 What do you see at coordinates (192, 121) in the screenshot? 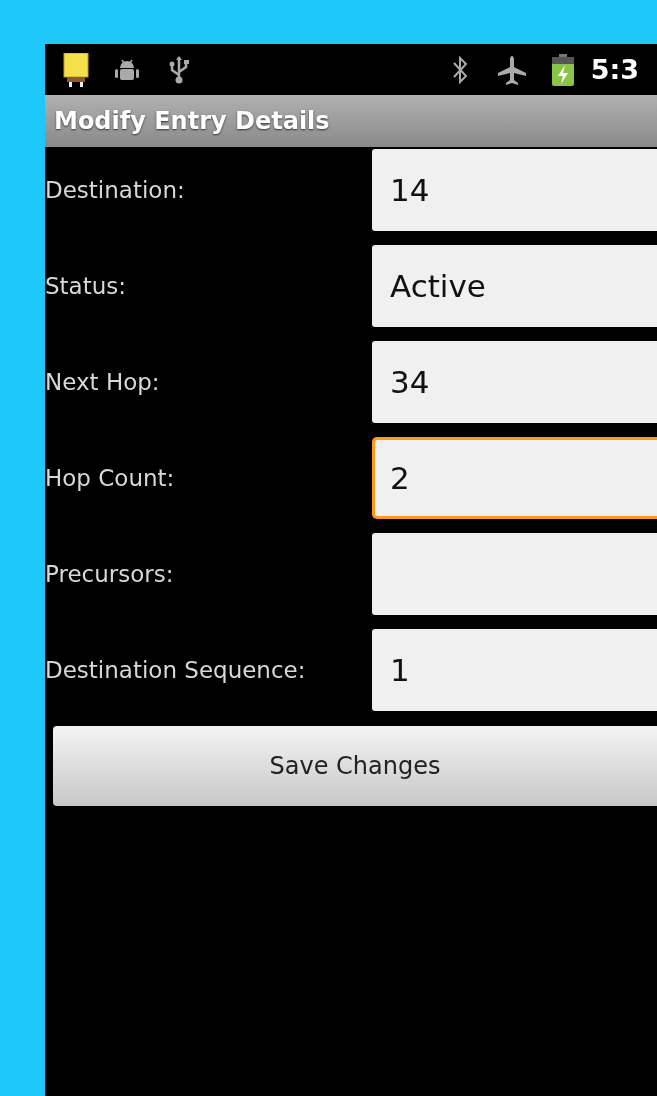
I see `screen-title: Modify Entry Details` at bounding box center [192, 121].